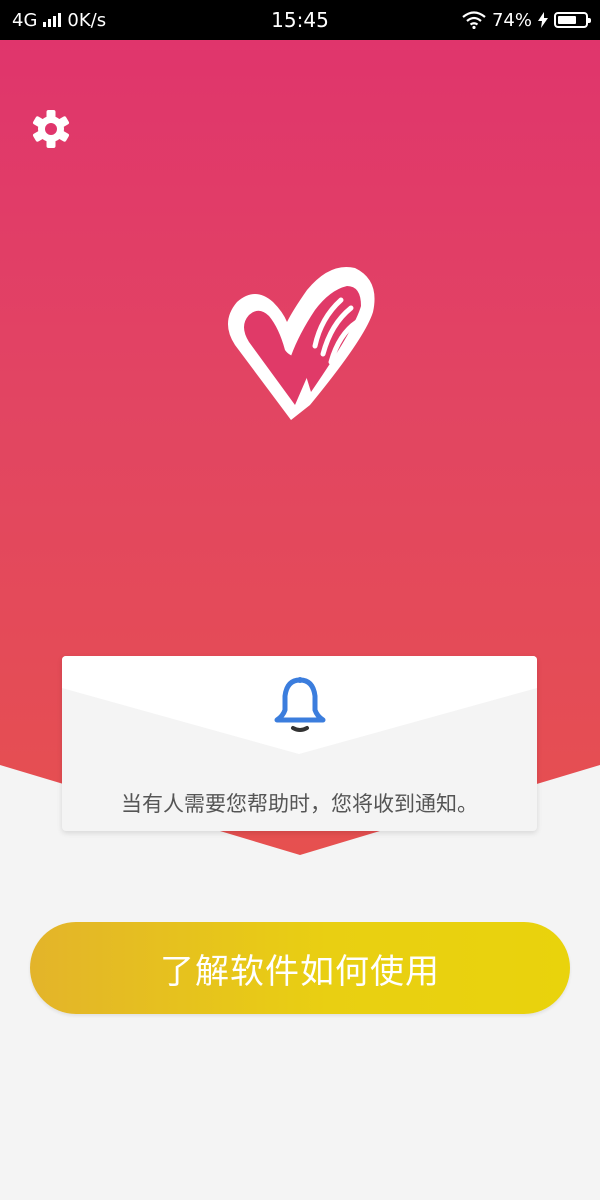 The height and width of the screenshot is (1200, 600). I want to click on charging-icon, so click(543, 20).